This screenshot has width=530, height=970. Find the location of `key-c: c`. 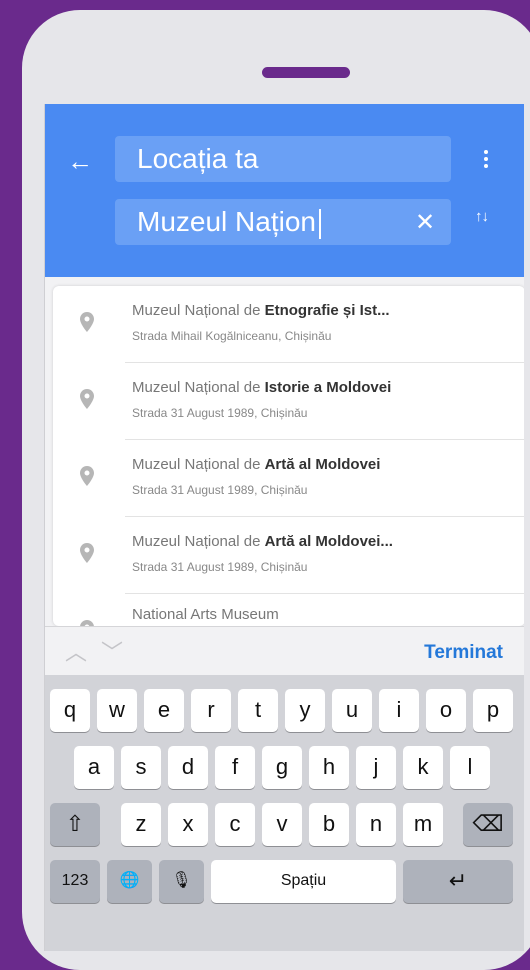

key-c: c is located at coordinates (235, 824).